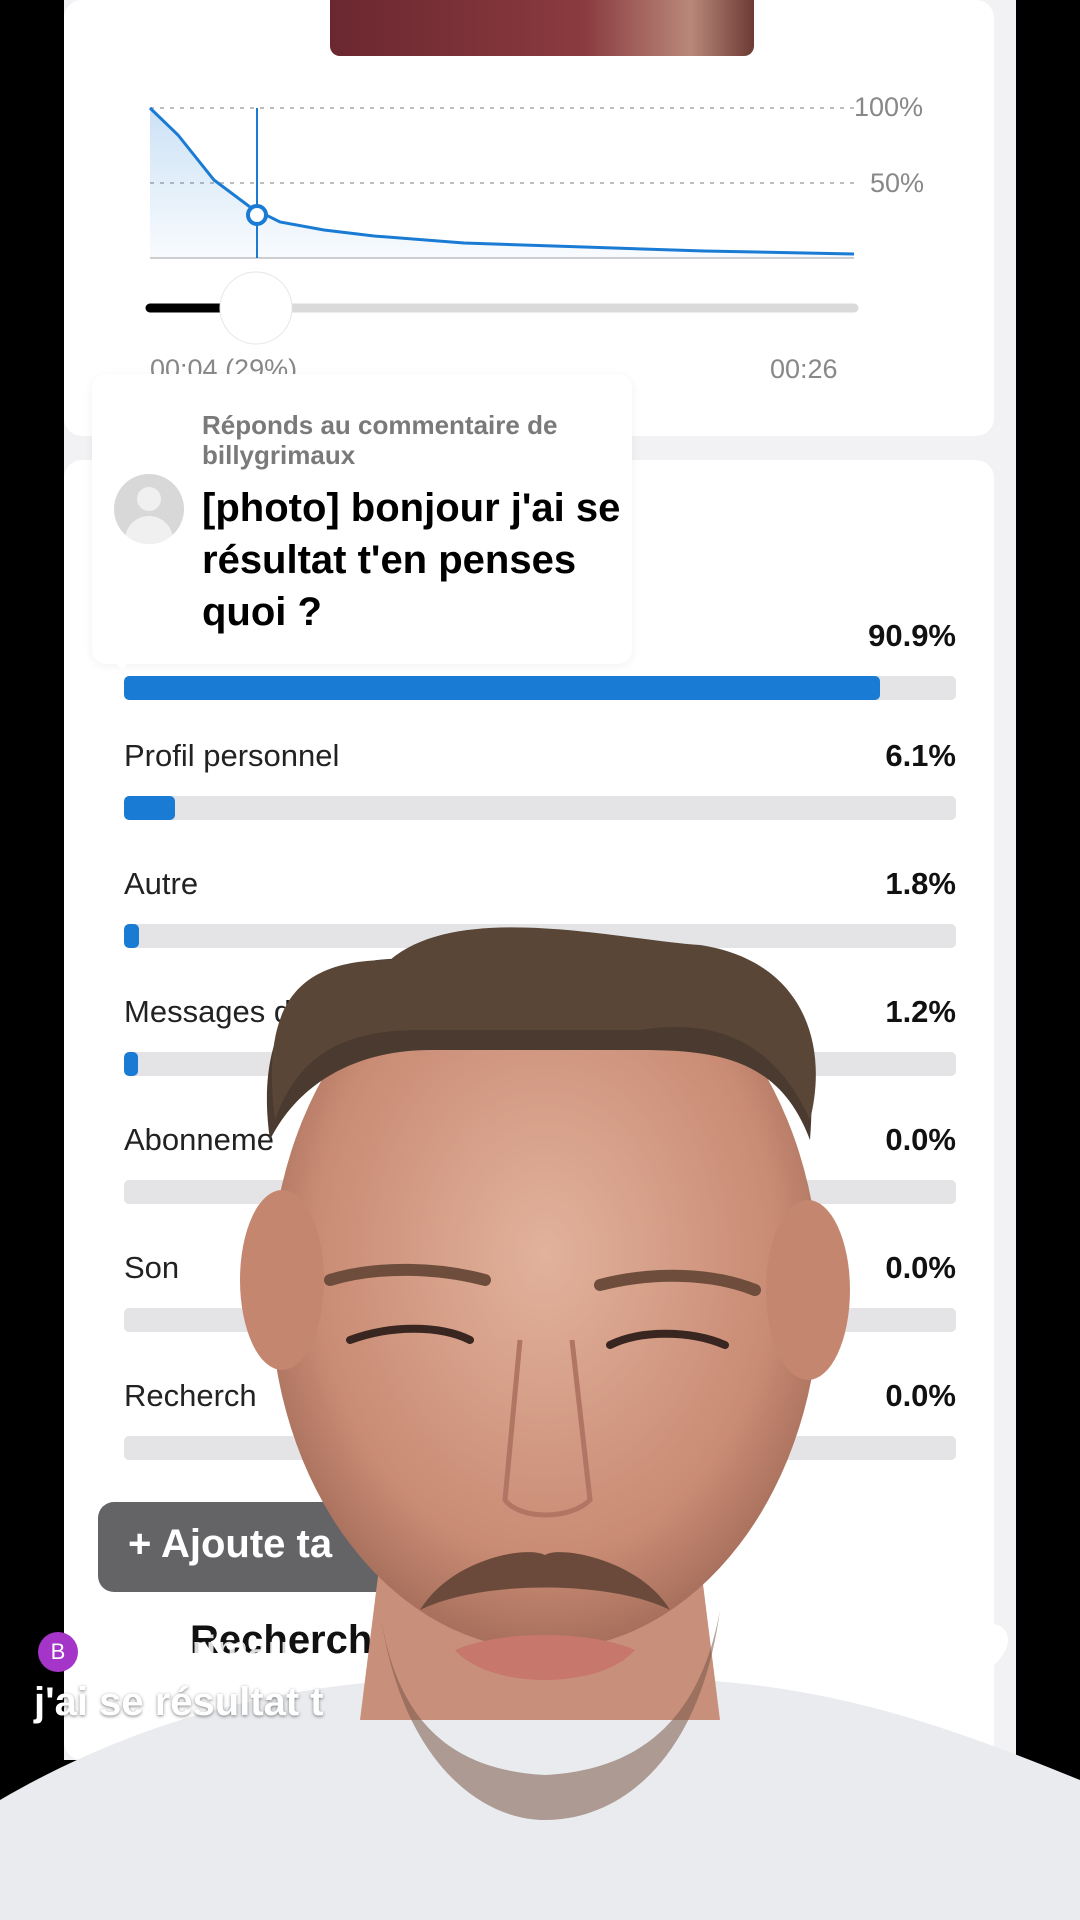 This screenshot has height=1920, width=1080. I want to click on comment-text: j'ai se résultat t, so click(179, 1702).